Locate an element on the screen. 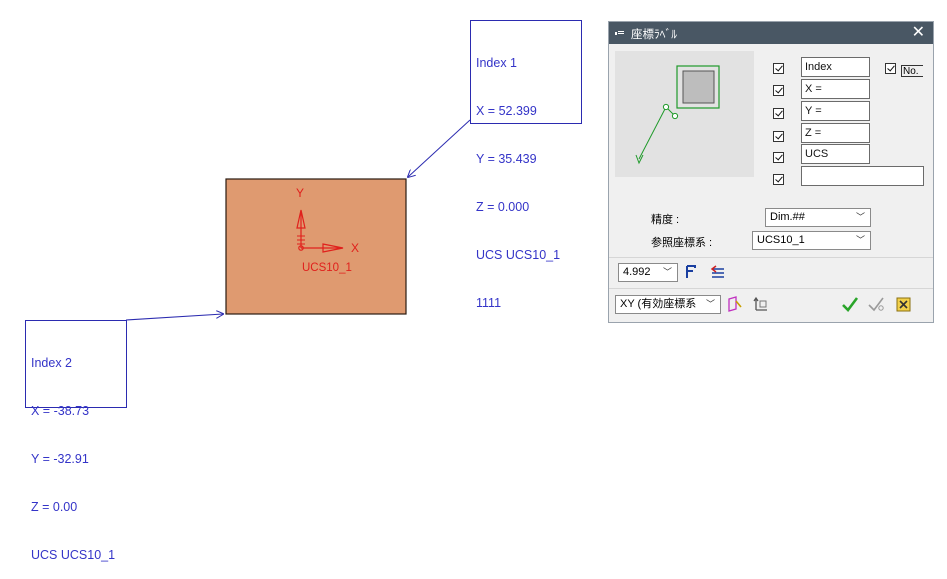  ucs-name-label: UCS10_1 is located at coordinates (327, 268).